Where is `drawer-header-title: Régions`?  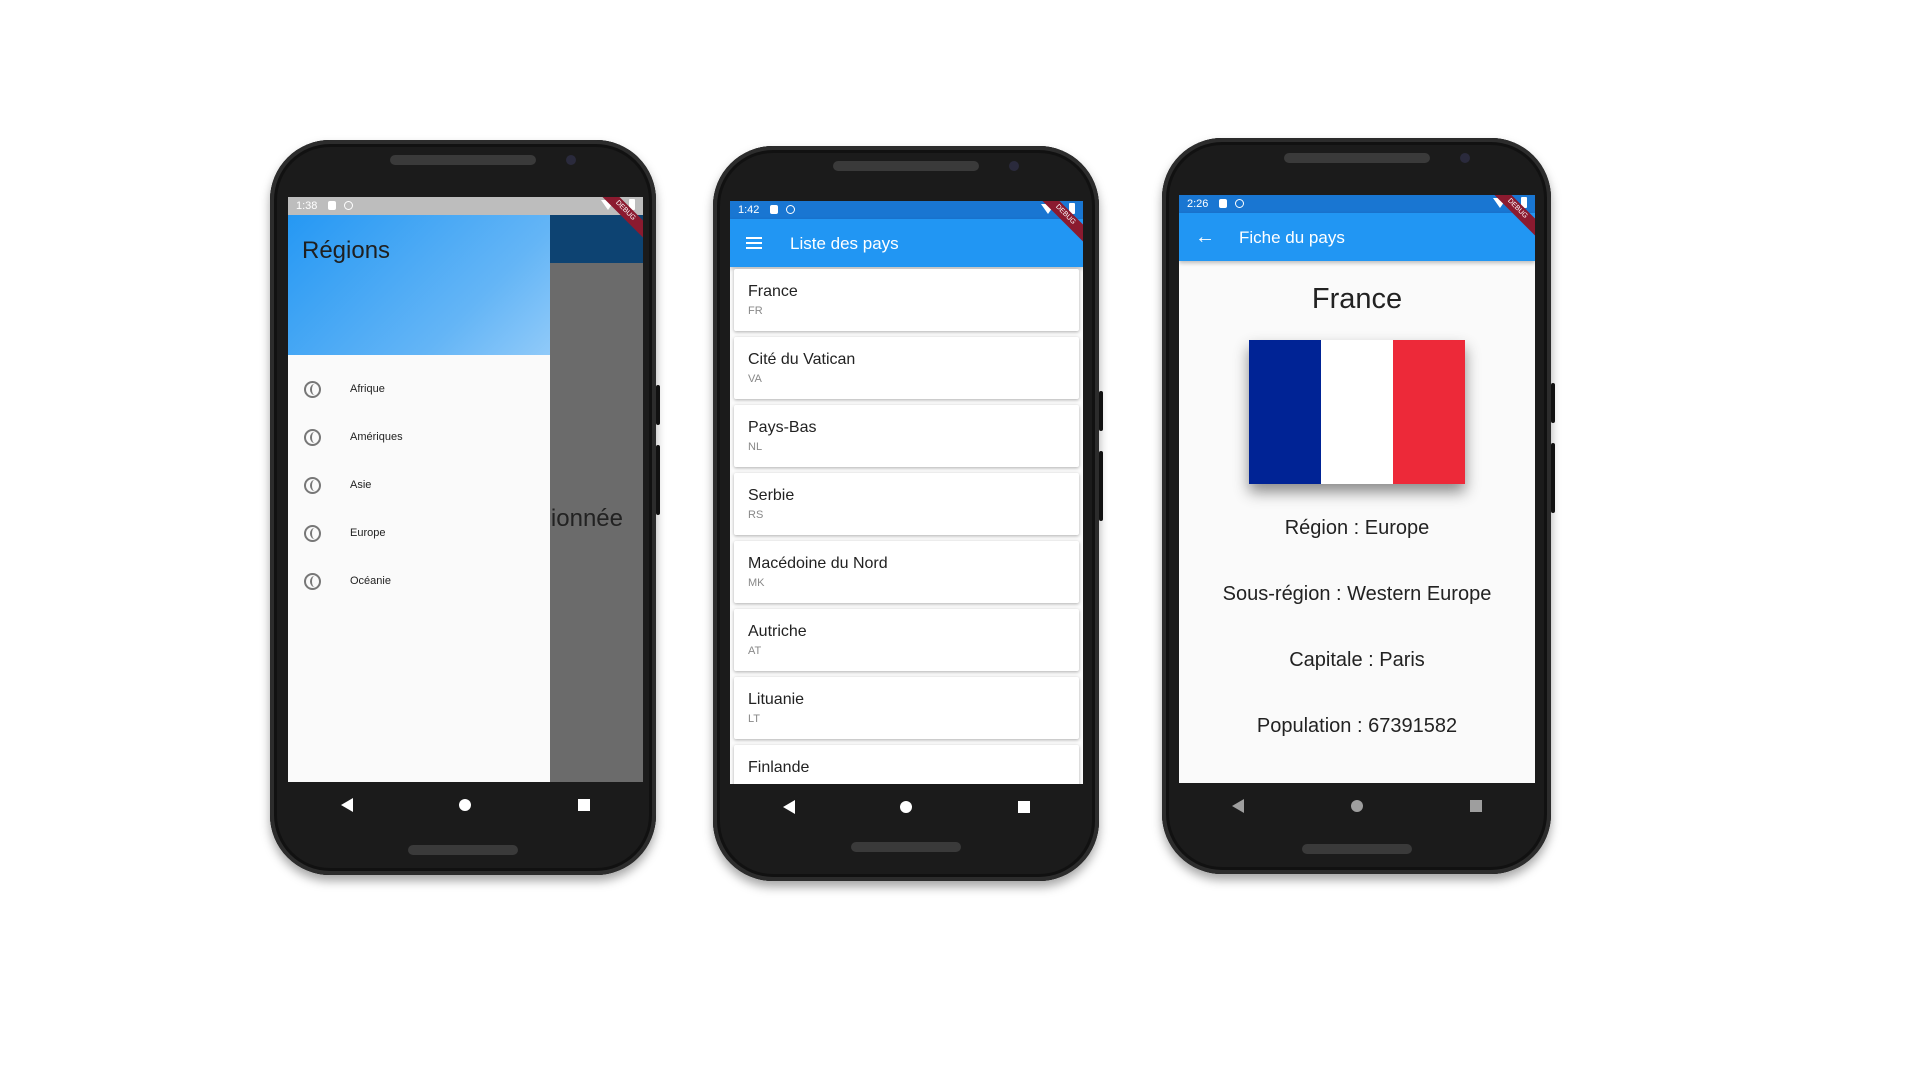
drawer-header-title: Régions is located at coordinates (346, 250).